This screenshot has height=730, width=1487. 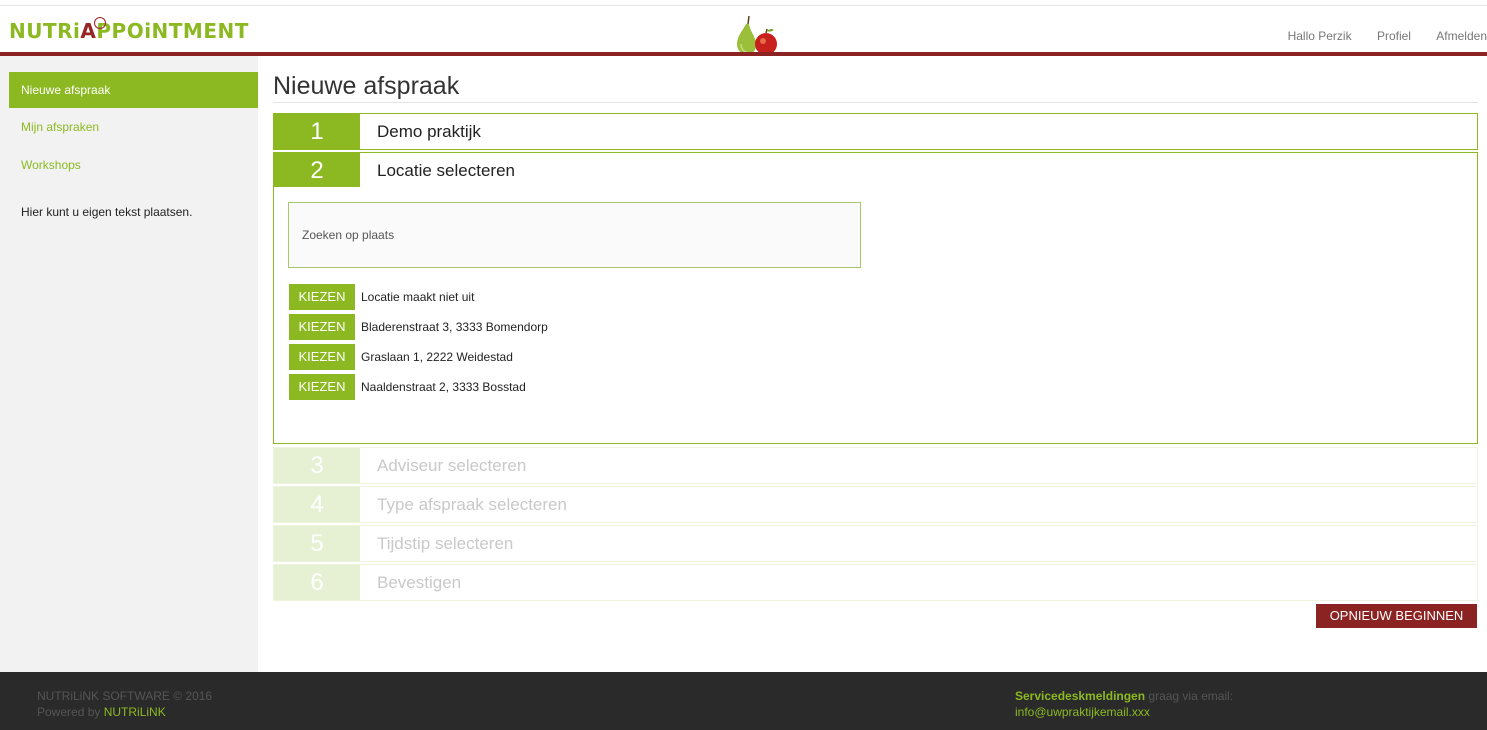 What do you see at coordinates (875, 582) in the screenshot?
I see `step-6-header: 6 Bevestigen` at bounding box center [875, 582].